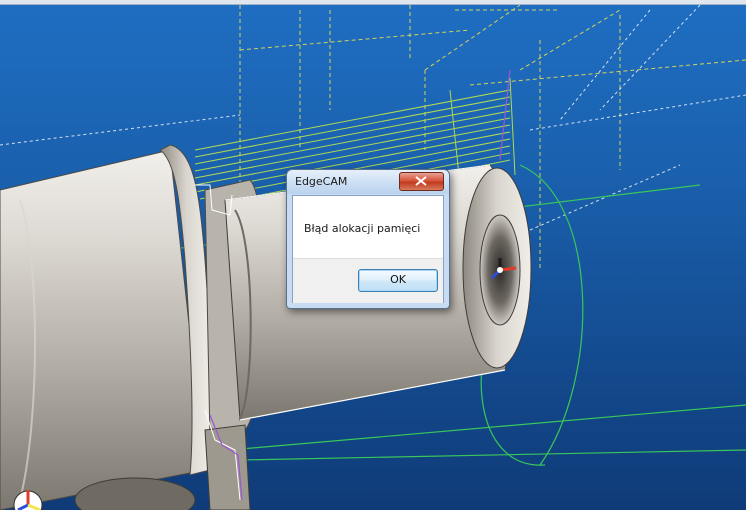  What do you see at coordinates (321, 181) in the screenshot?
I see `dialog-title: EdgeCAM` at bounding box center [321, 181].